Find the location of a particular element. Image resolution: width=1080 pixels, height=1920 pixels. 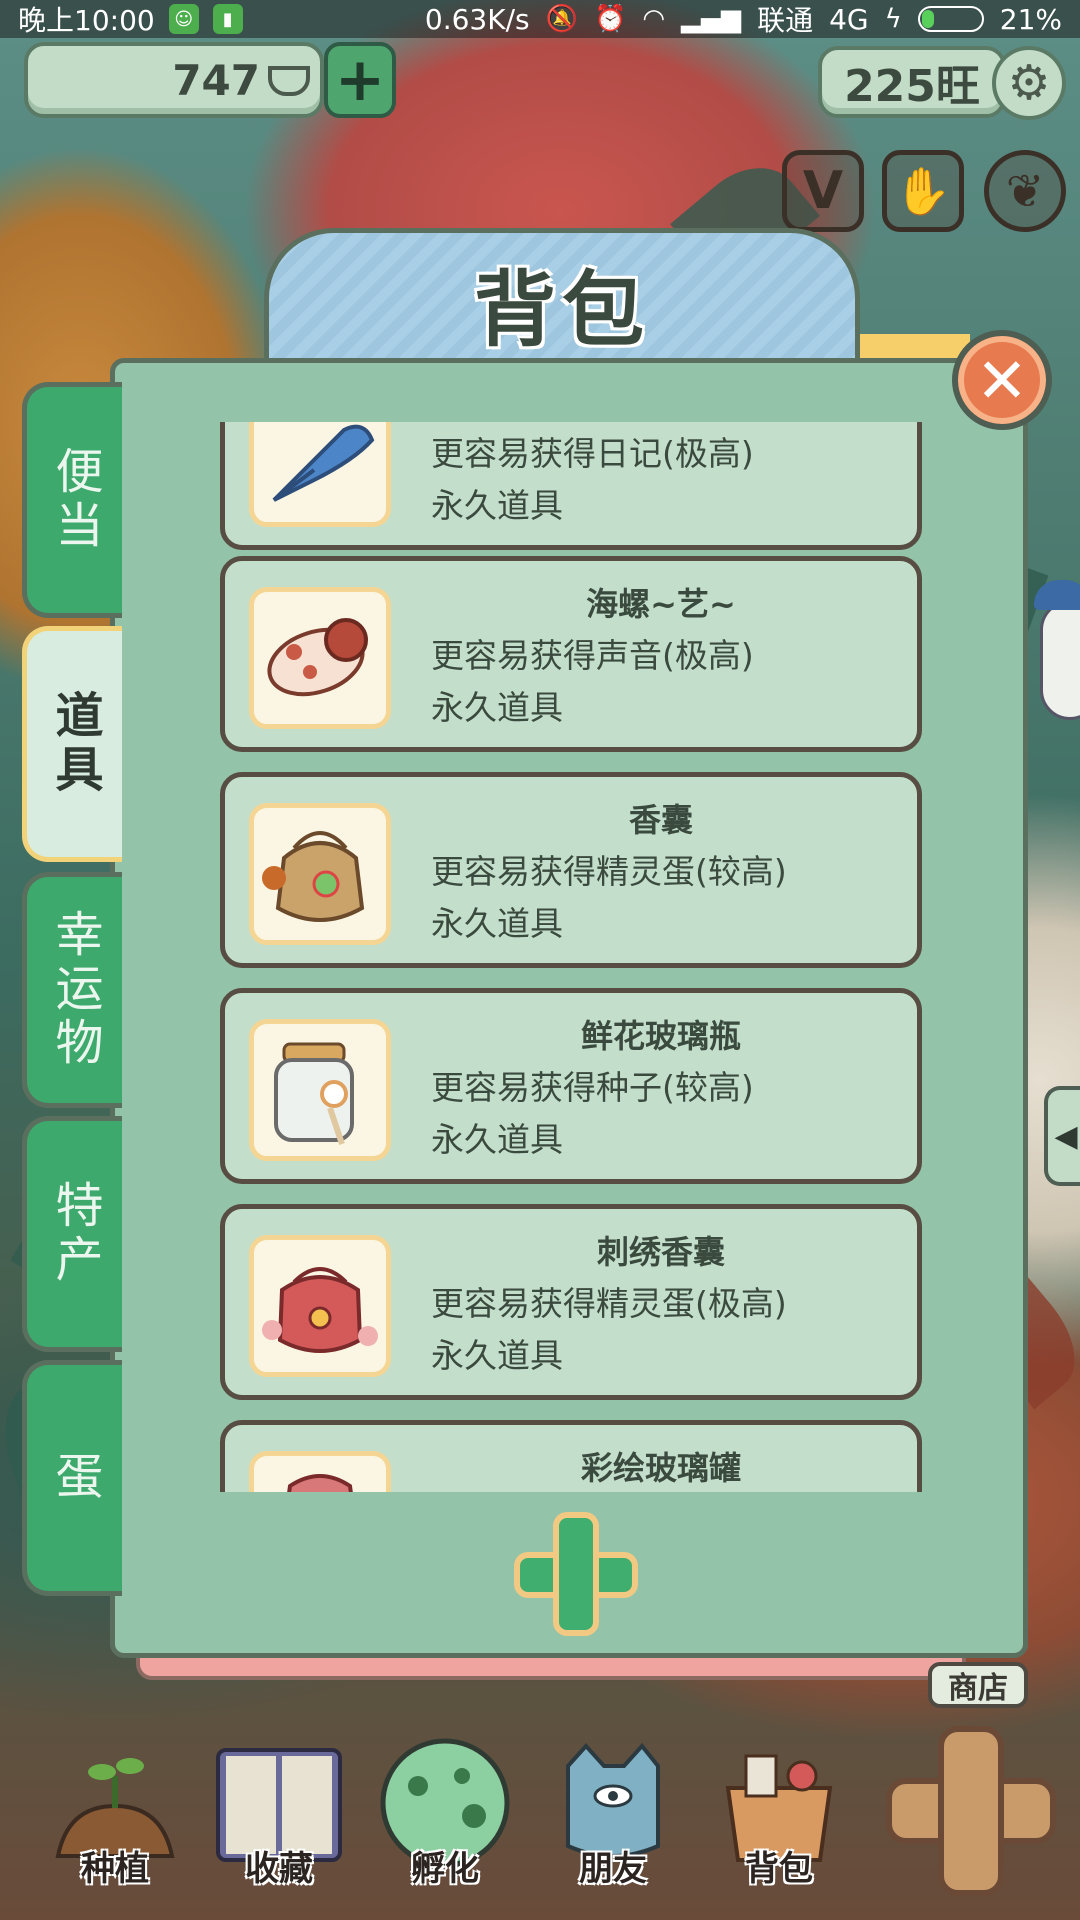

blue-quill-icon is located at coordinates (320, 470).